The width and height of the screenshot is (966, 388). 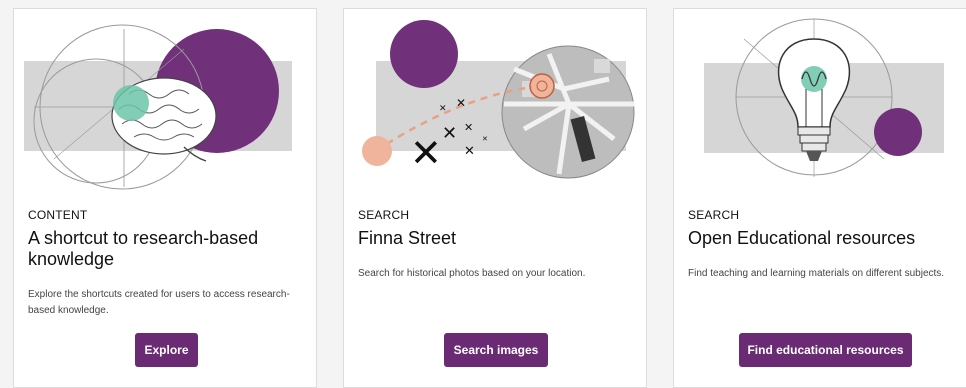 What do you see at coordinates (407, 238) in the screenshot?
I see `card-title: Finna Street` at bounding box center [407, 238].